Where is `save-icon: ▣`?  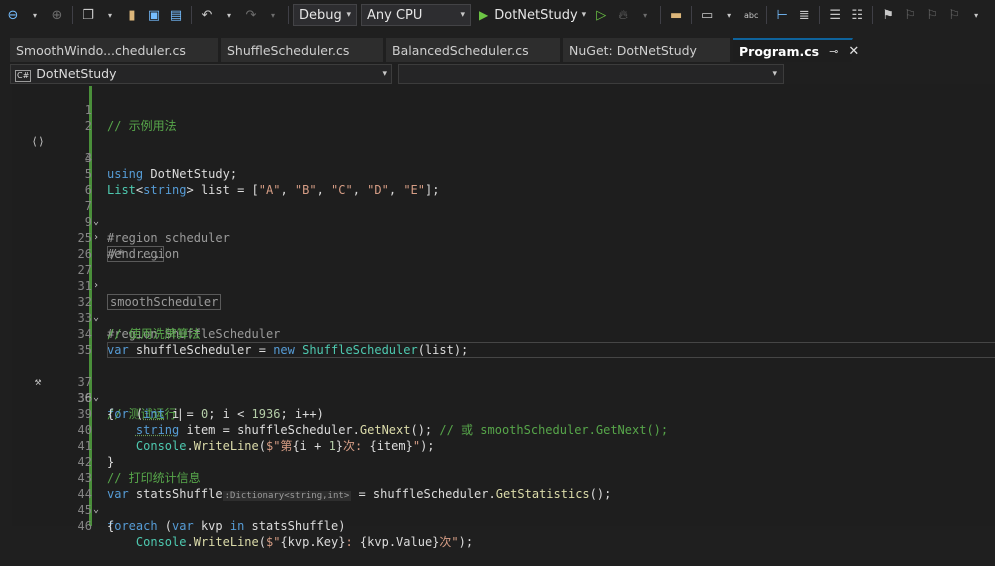 save-icon: ▣ is located at coordinates (154, 15).